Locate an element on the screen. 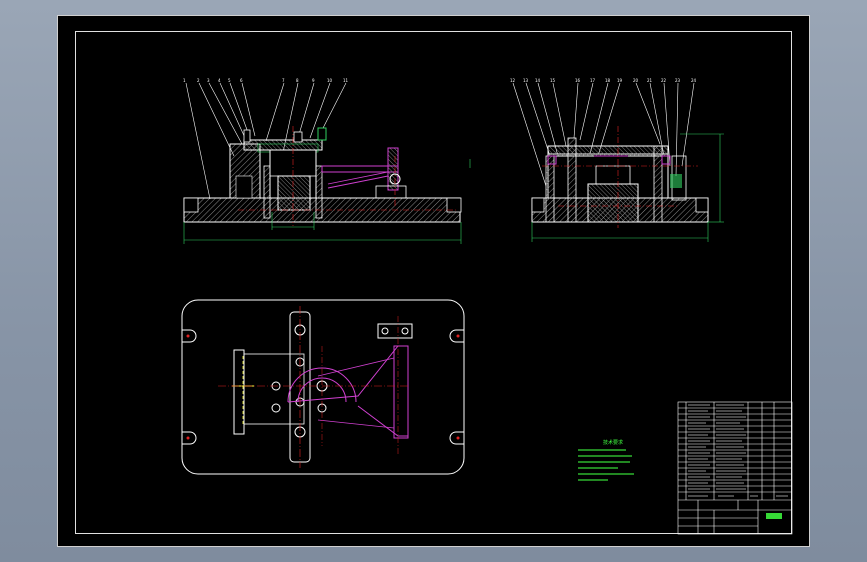  svg-text: 9 is located at coordinates (313, 80).